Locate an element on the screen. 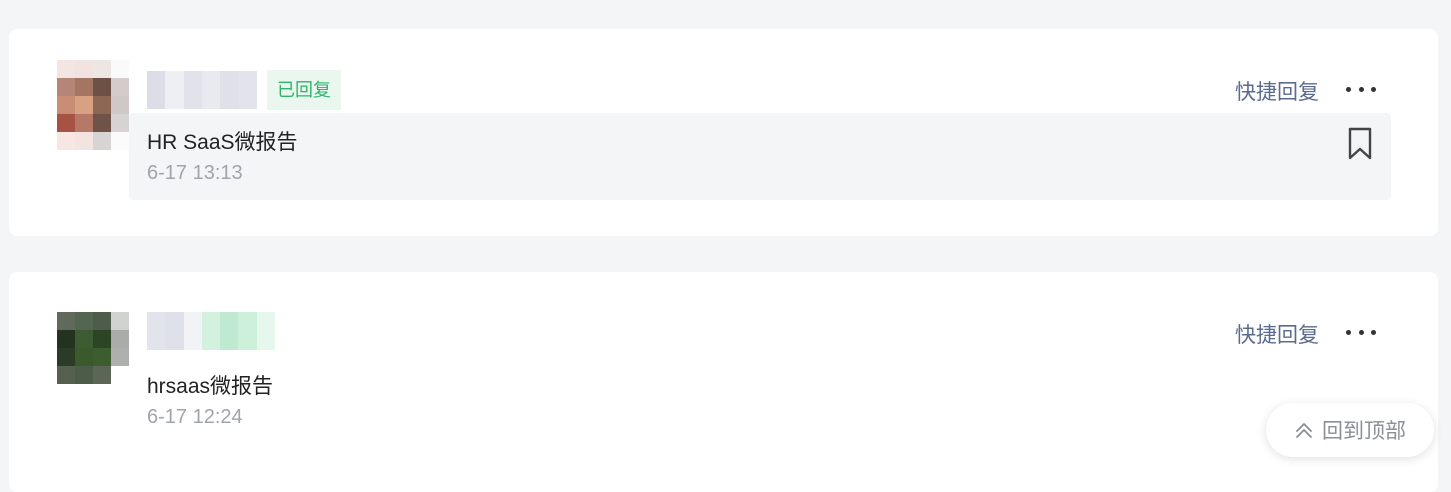 Image resolution: width=1451 pixels, height=492 pixels. replied-status-badge: 已回复 is located at coordinates (304, 90).